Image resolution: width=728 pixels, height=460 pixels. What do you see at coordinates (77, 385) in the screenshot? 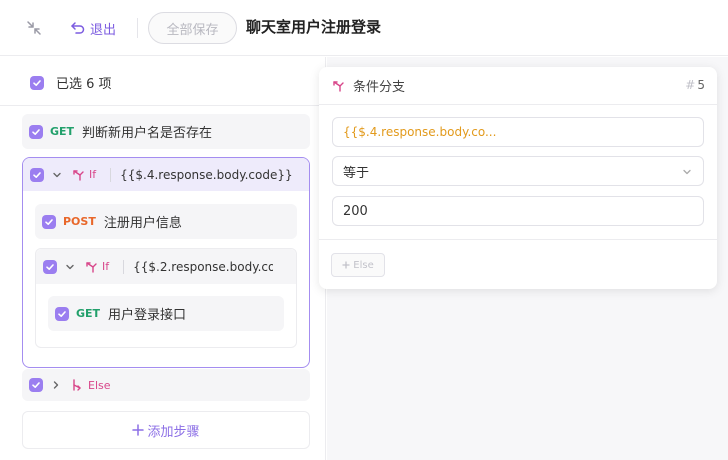
I see `else-branch-icon` at bounding box center [77, 385].